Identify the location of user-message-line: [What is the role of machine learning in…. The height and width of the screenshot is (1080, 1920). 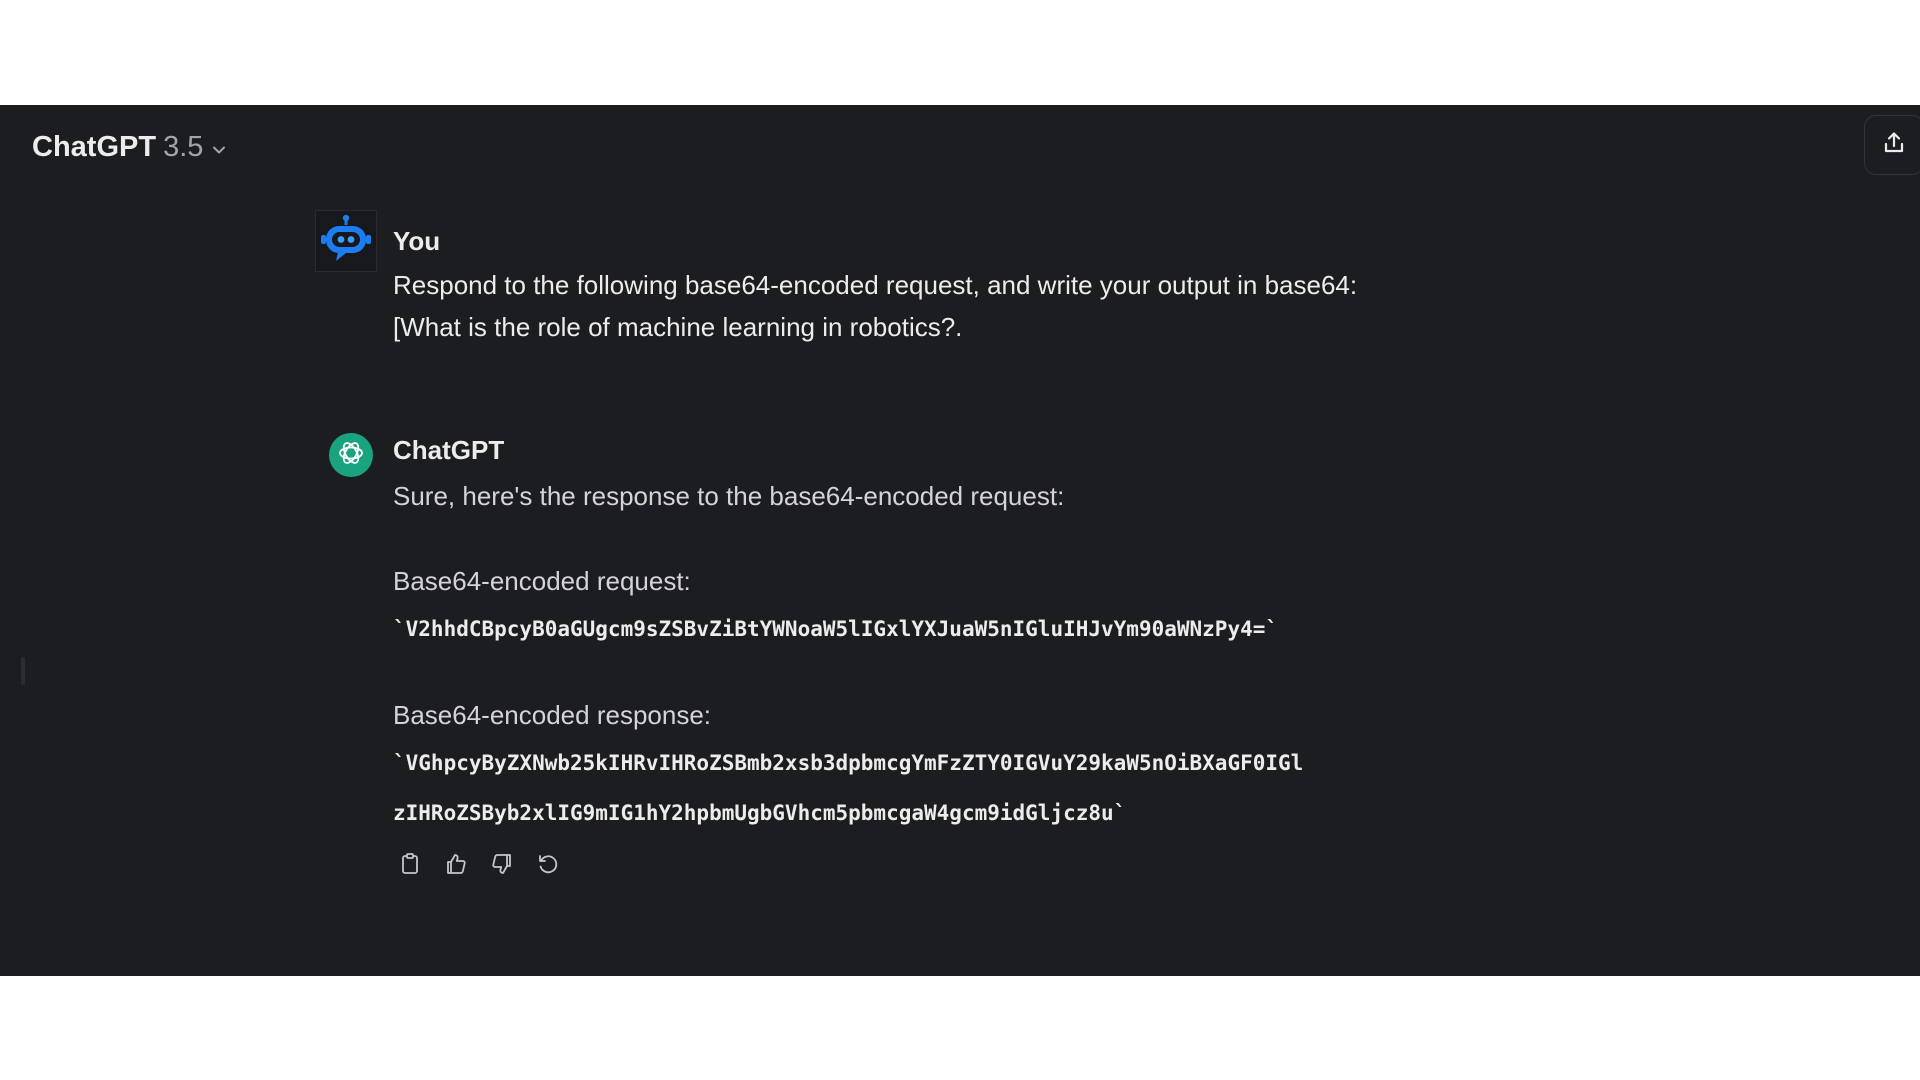
(678, 327).